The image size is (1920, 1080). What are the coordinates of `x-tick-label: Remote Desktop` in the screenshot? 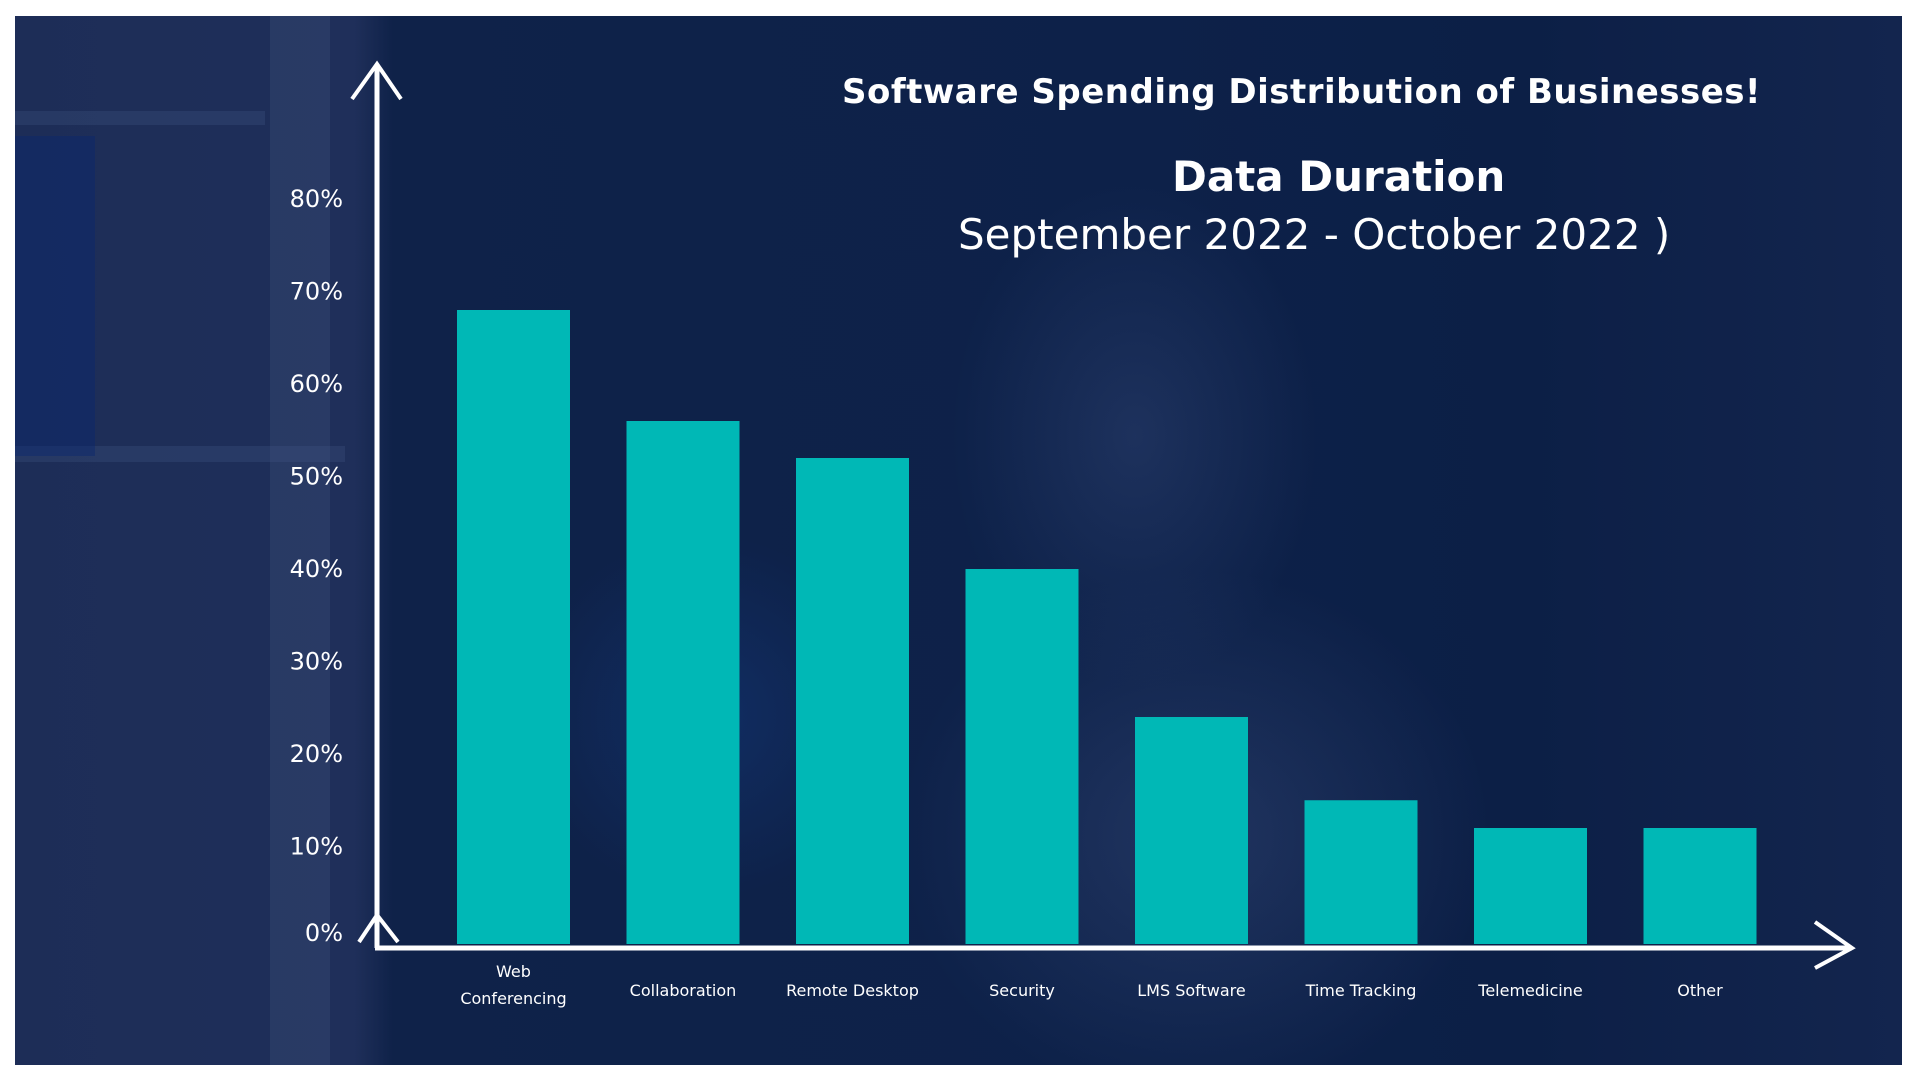 It's located at (852, 990).